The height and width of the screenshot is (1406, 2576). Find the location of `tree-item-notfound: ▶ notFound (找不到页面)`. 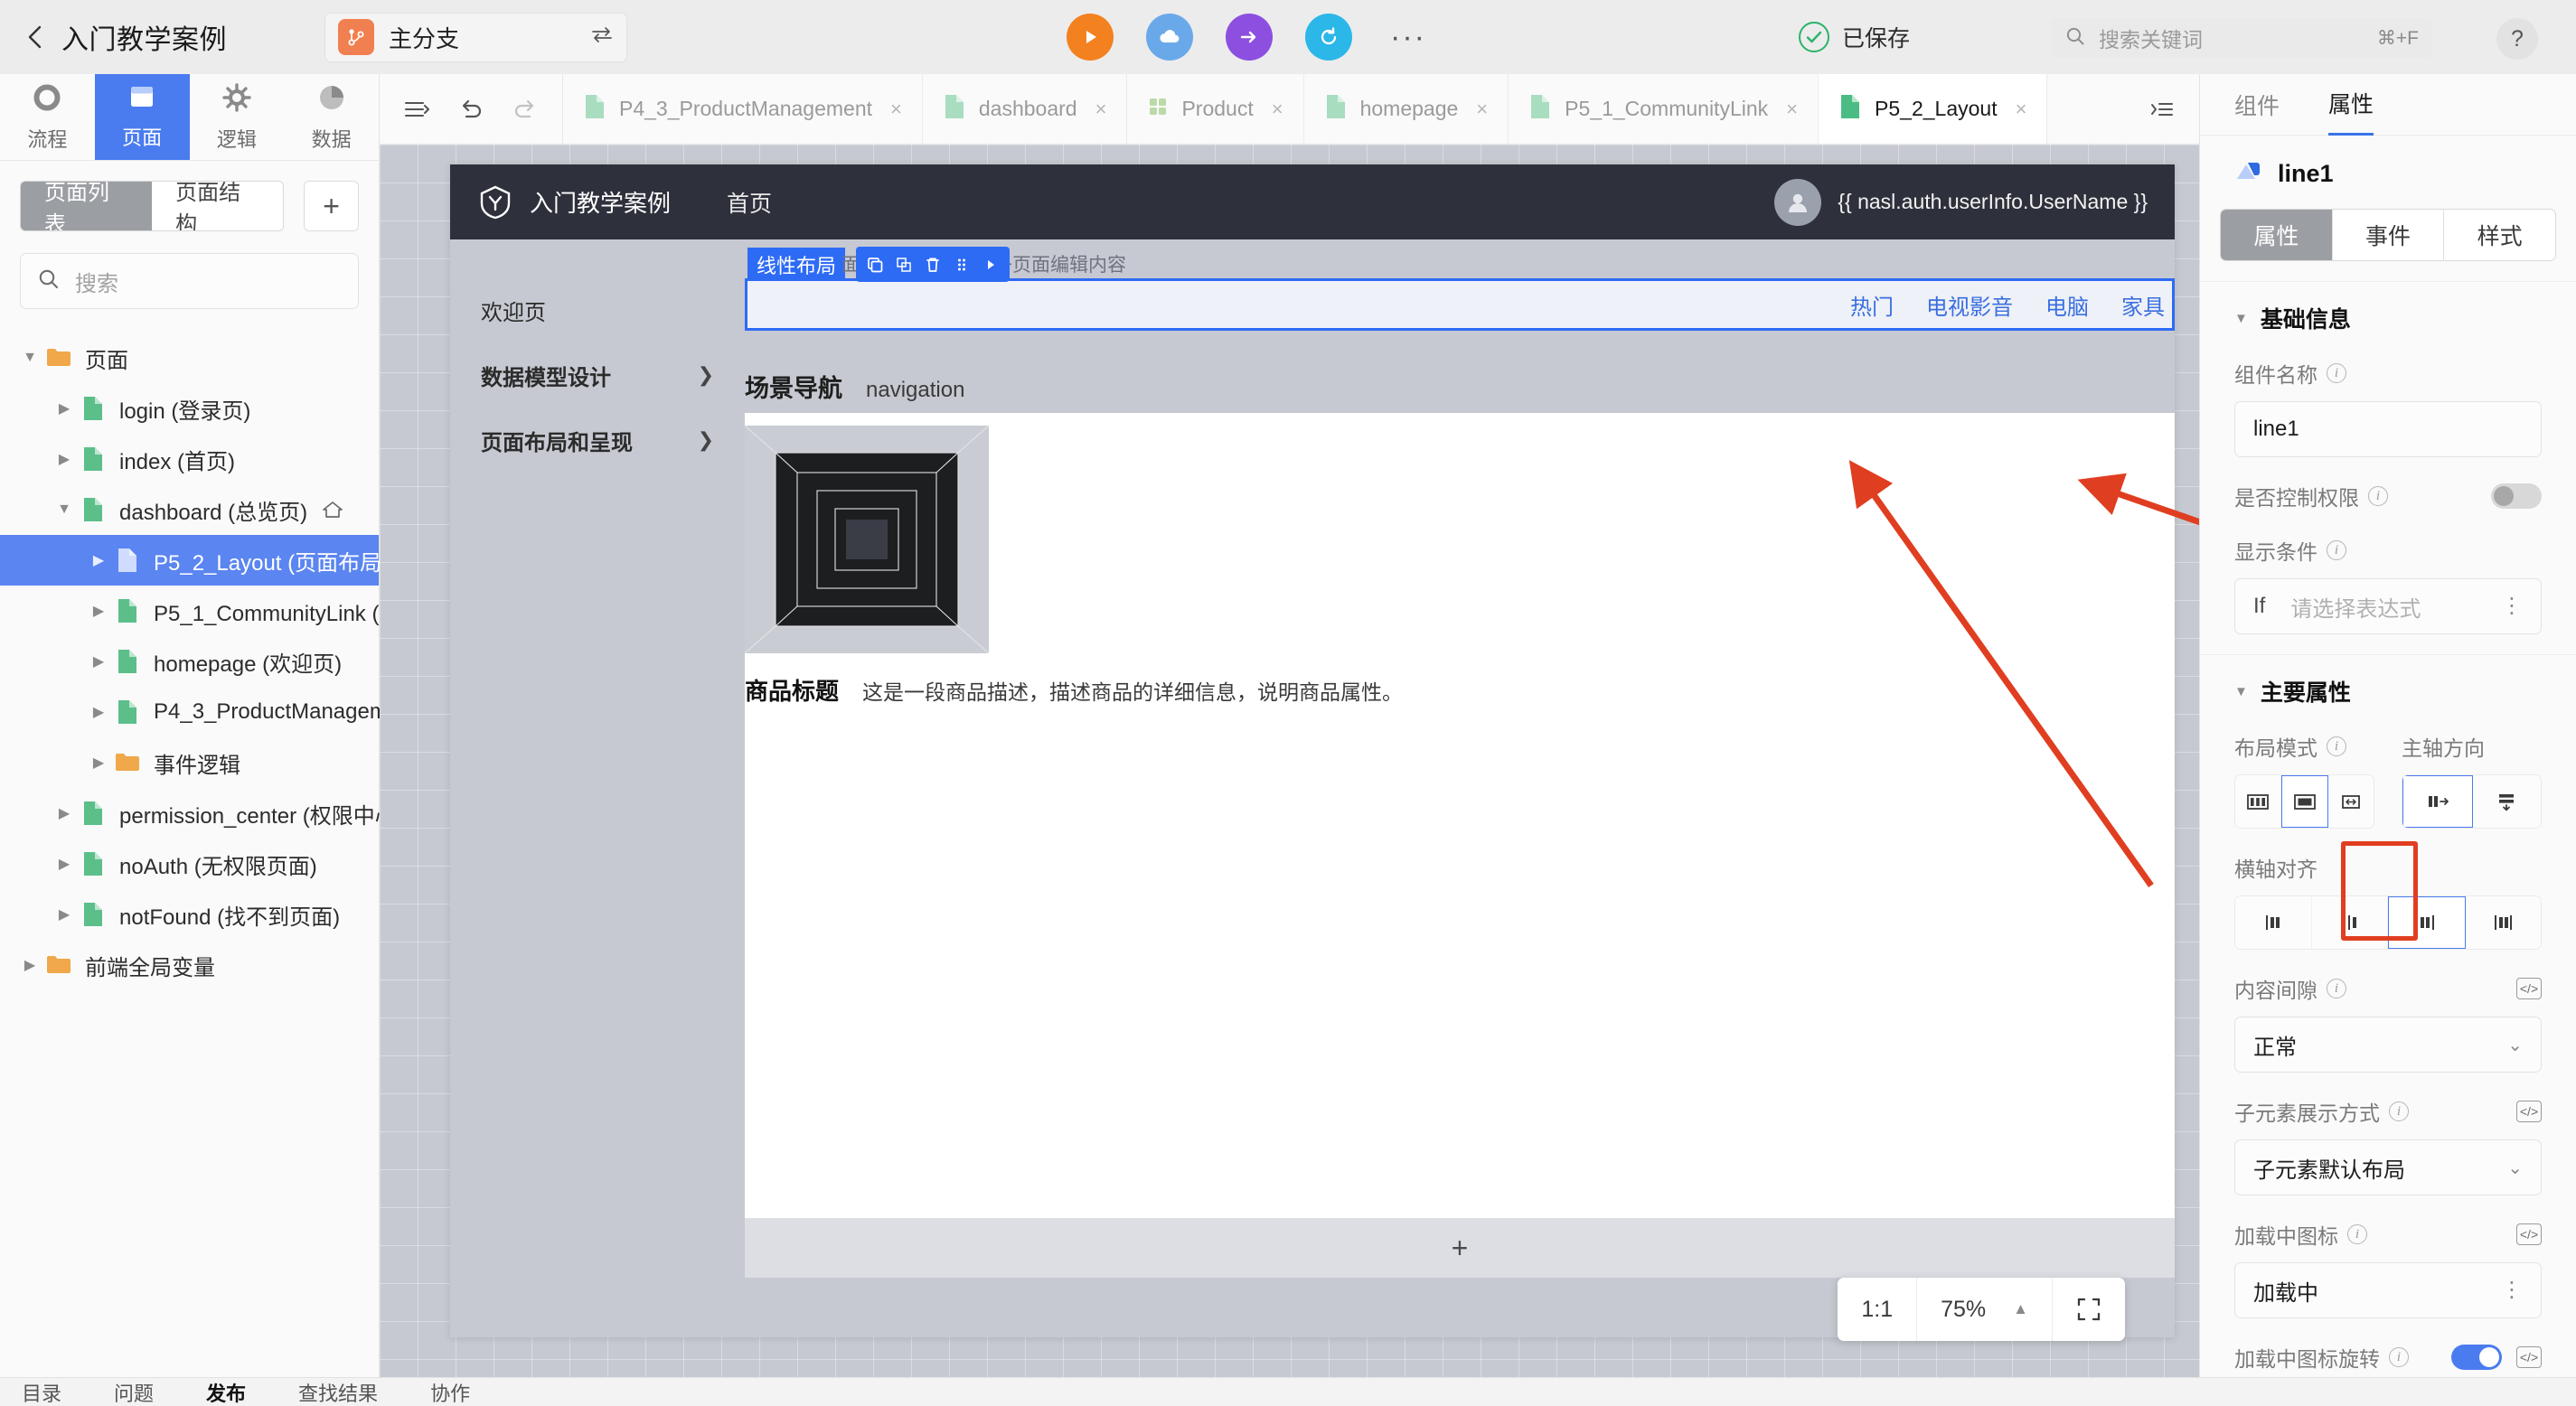

tree-item-notfound: ▶ notFound (找不到页面) is located at coordinates (189, 915).